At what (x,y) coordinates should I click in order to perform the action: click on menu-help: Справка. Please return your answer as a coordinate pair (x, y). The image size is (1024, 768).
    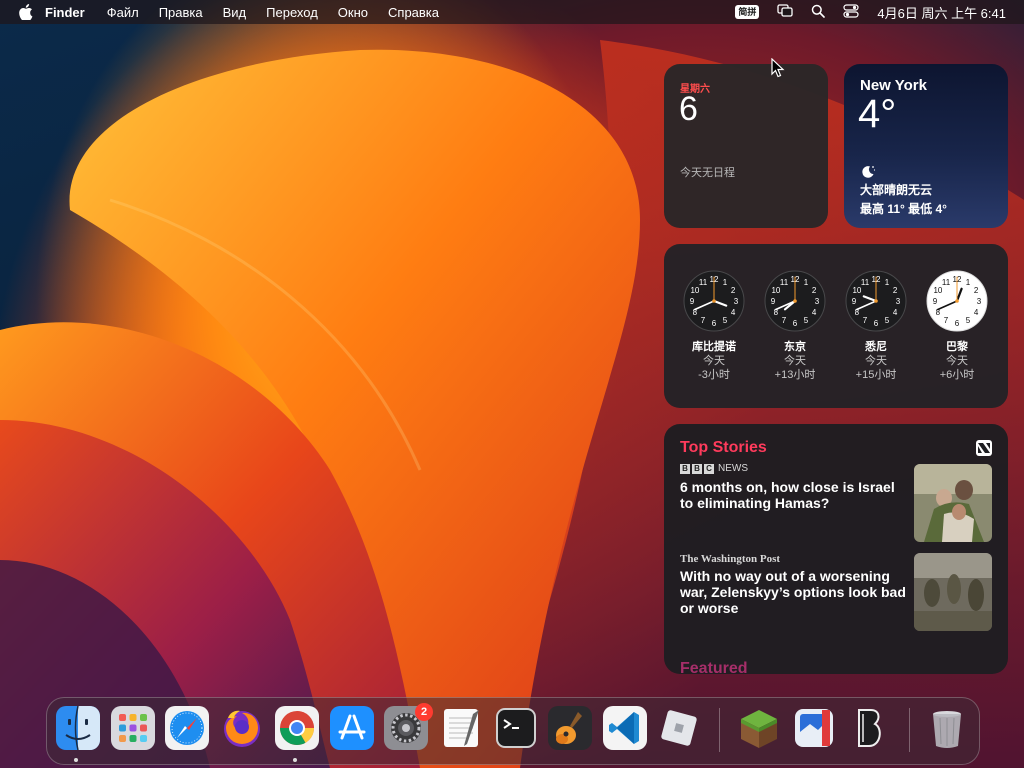
    Looking at the image, I should click on (413, 12).